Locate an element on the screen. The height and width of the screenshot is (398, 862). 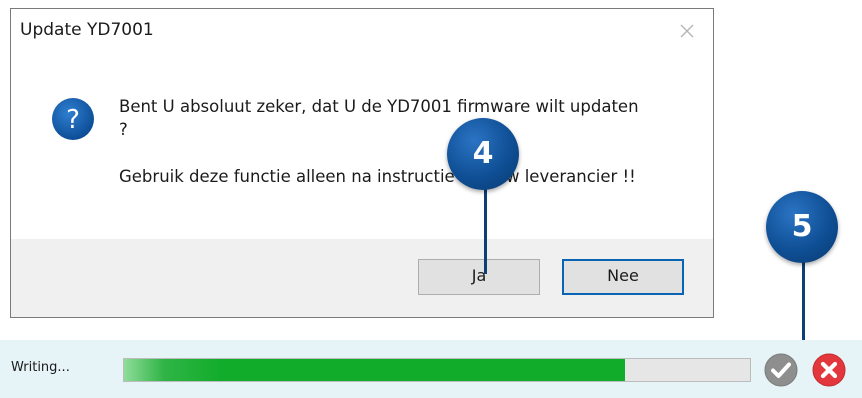
cancel-icon is located at coordinates (829, 370).